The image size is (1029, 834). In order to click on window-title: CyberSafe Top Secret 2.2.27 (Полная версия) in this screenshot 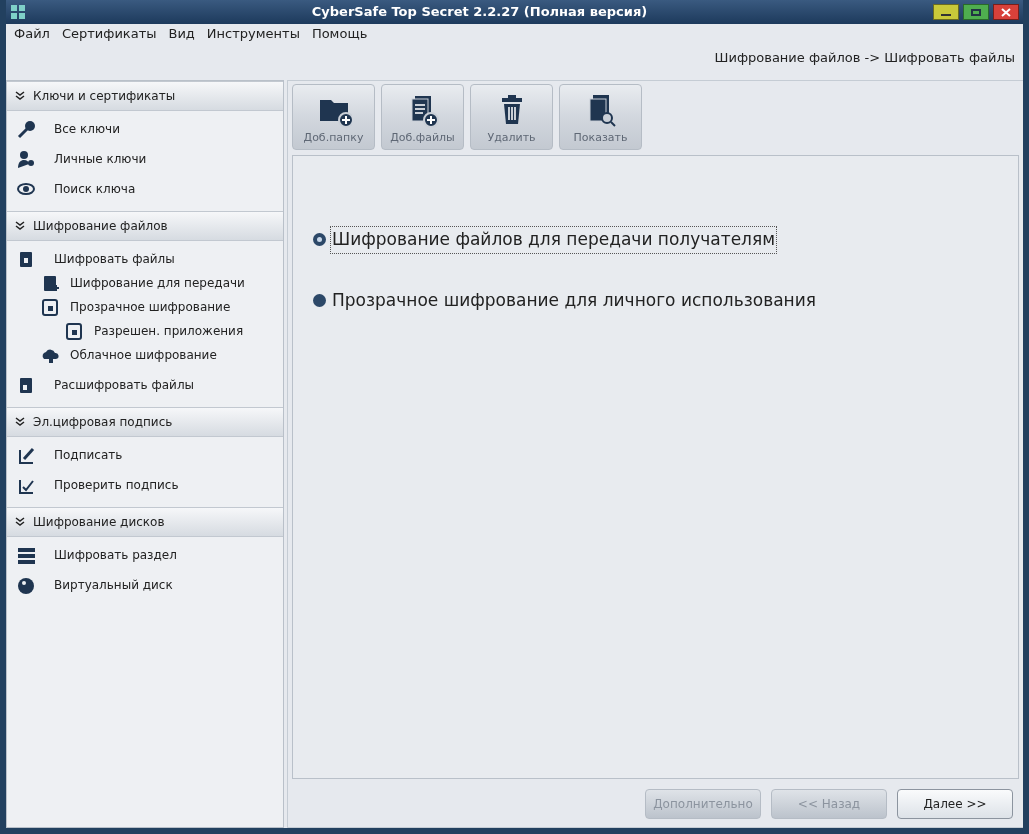, I will do `click(479, 12)`.